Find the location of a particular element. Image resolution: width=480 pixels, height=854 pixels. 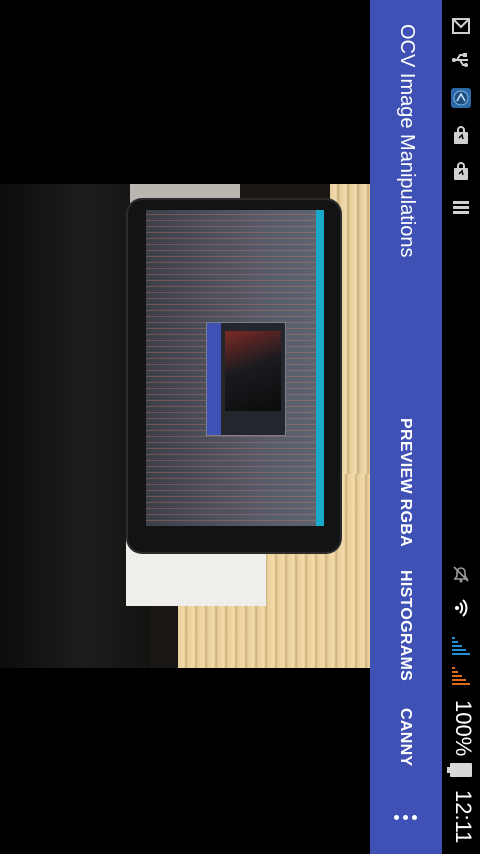

laptop-screen is located at coordinates (235, 368).